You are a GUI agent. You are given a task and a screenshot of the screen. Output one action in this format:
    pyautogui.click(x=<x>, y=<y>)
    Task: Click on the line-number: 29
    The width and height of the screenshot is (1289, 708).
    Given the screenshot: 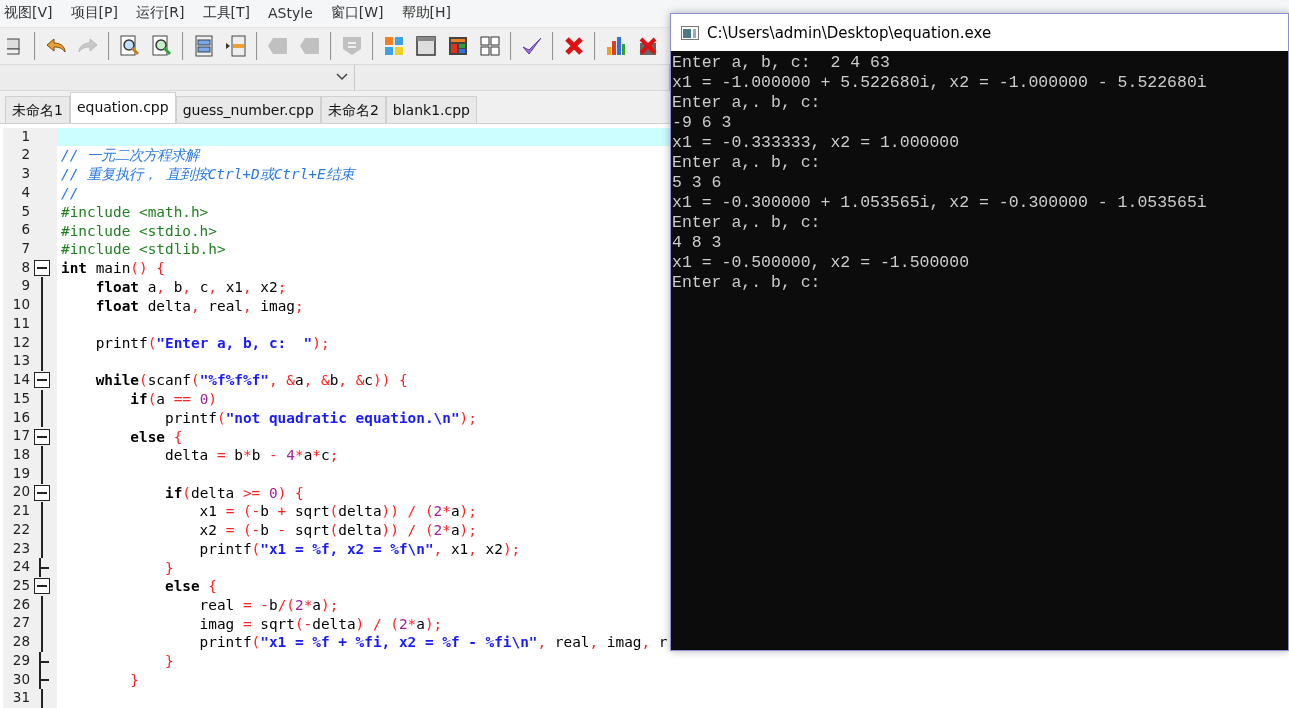 What is the action you would take?
    pyautogui.click(x=20, y=660)
    